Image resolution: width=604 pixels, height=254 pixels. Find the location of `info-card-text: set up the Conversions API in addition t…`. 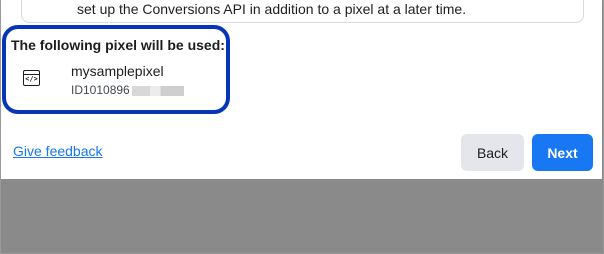

info-card-text: set up the Conversions API in addition t… is located at coordinates (272, 9).